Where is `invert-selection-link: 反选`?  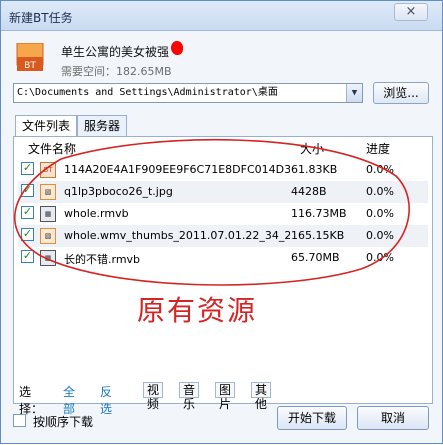
invert-selection-link: 反选 is located at coordinates (106, 400).